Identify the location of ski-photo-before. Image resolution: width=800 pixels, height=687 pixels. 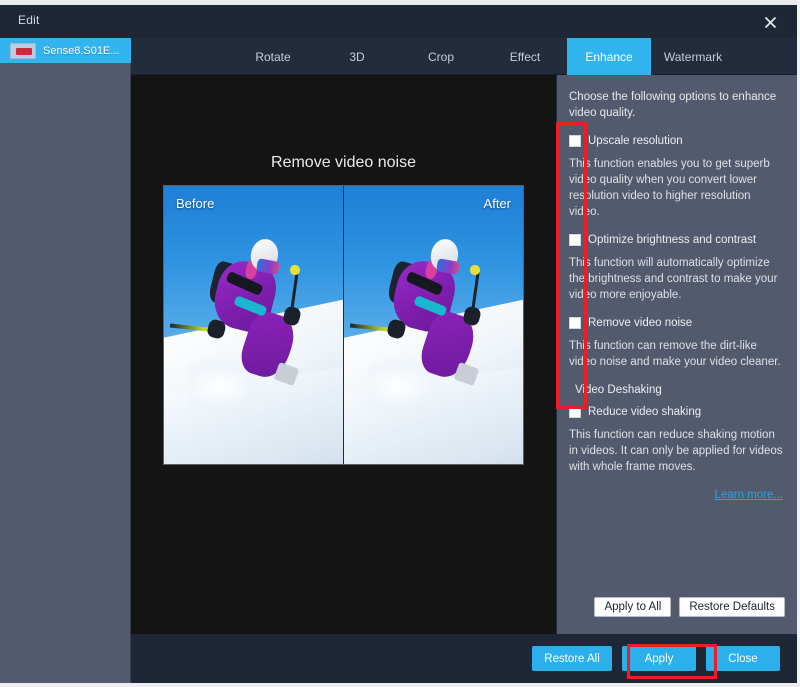
(253, 325).